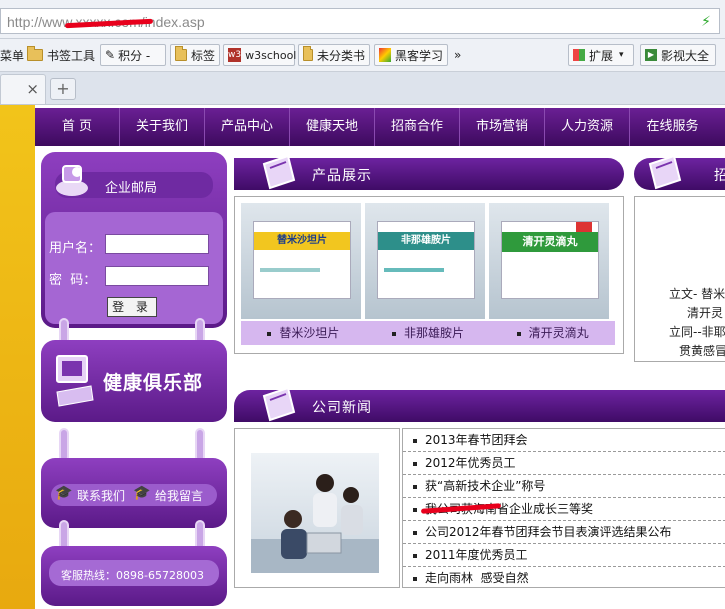 Image resolution: width=725 pixels, height=609 pixels. Describe the element at coordinates (303, 333) in the screenshot. I see `product-caption: 替米沙坦片` at that location.